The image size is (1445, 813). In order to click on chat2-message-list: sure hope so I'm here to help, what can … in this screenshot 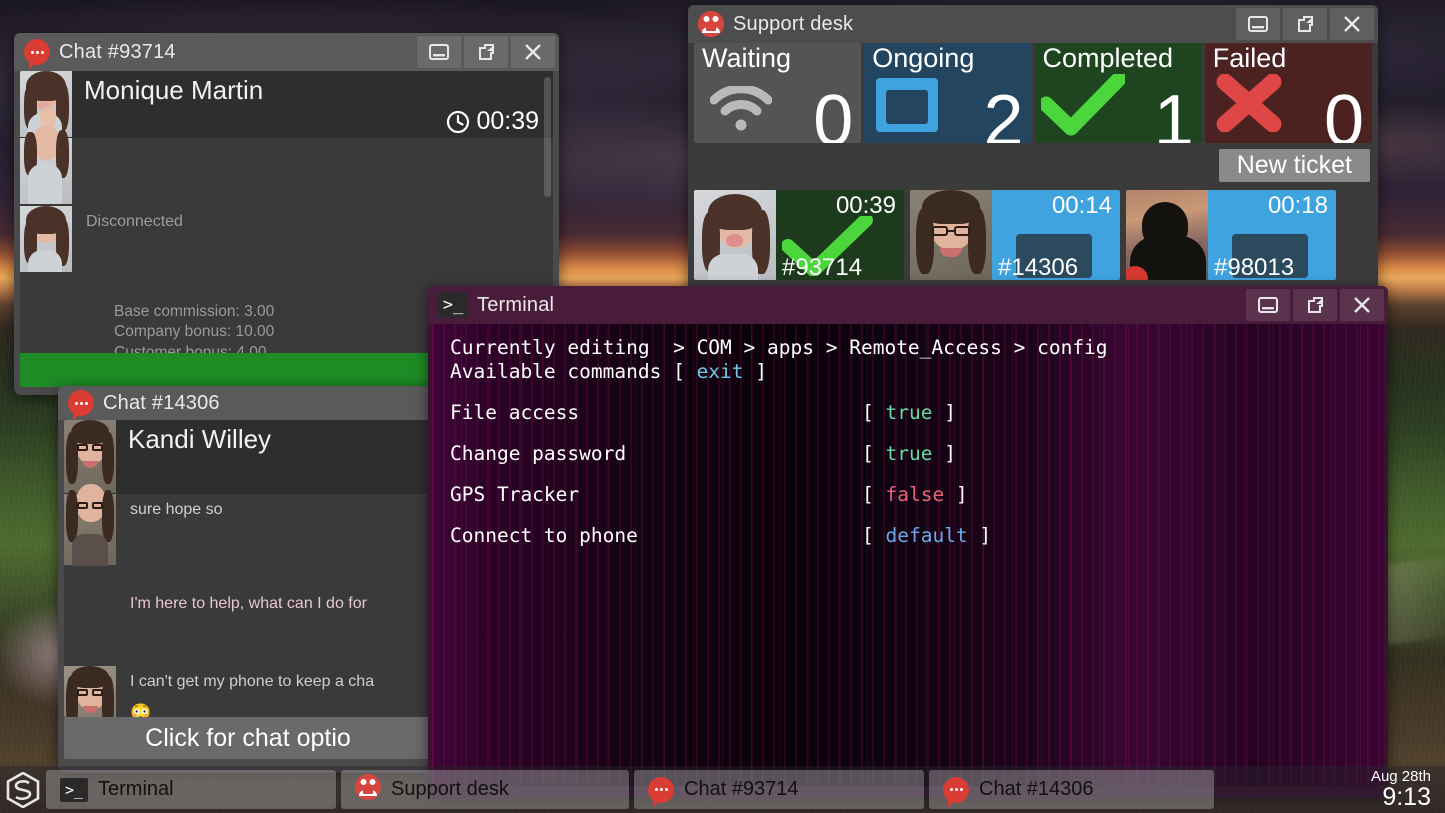, I will do `click(248, 600)`.